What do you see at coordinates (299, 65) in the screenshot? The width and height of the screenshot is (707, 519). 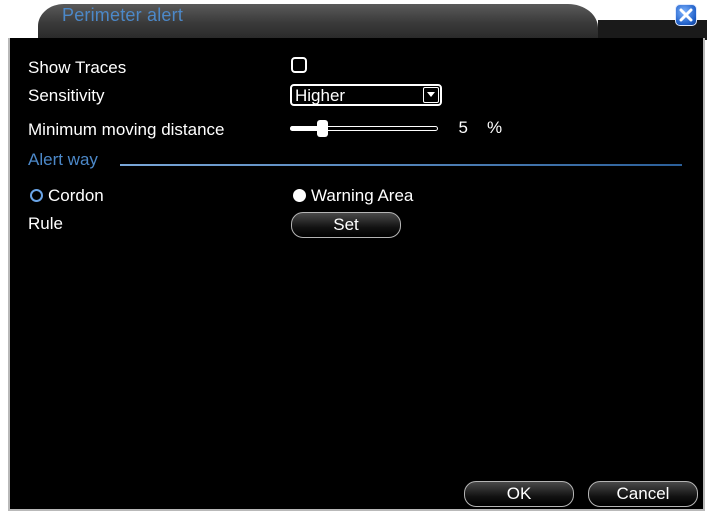 I see `show-traces-checkbox` at bounding box center [299, 65].